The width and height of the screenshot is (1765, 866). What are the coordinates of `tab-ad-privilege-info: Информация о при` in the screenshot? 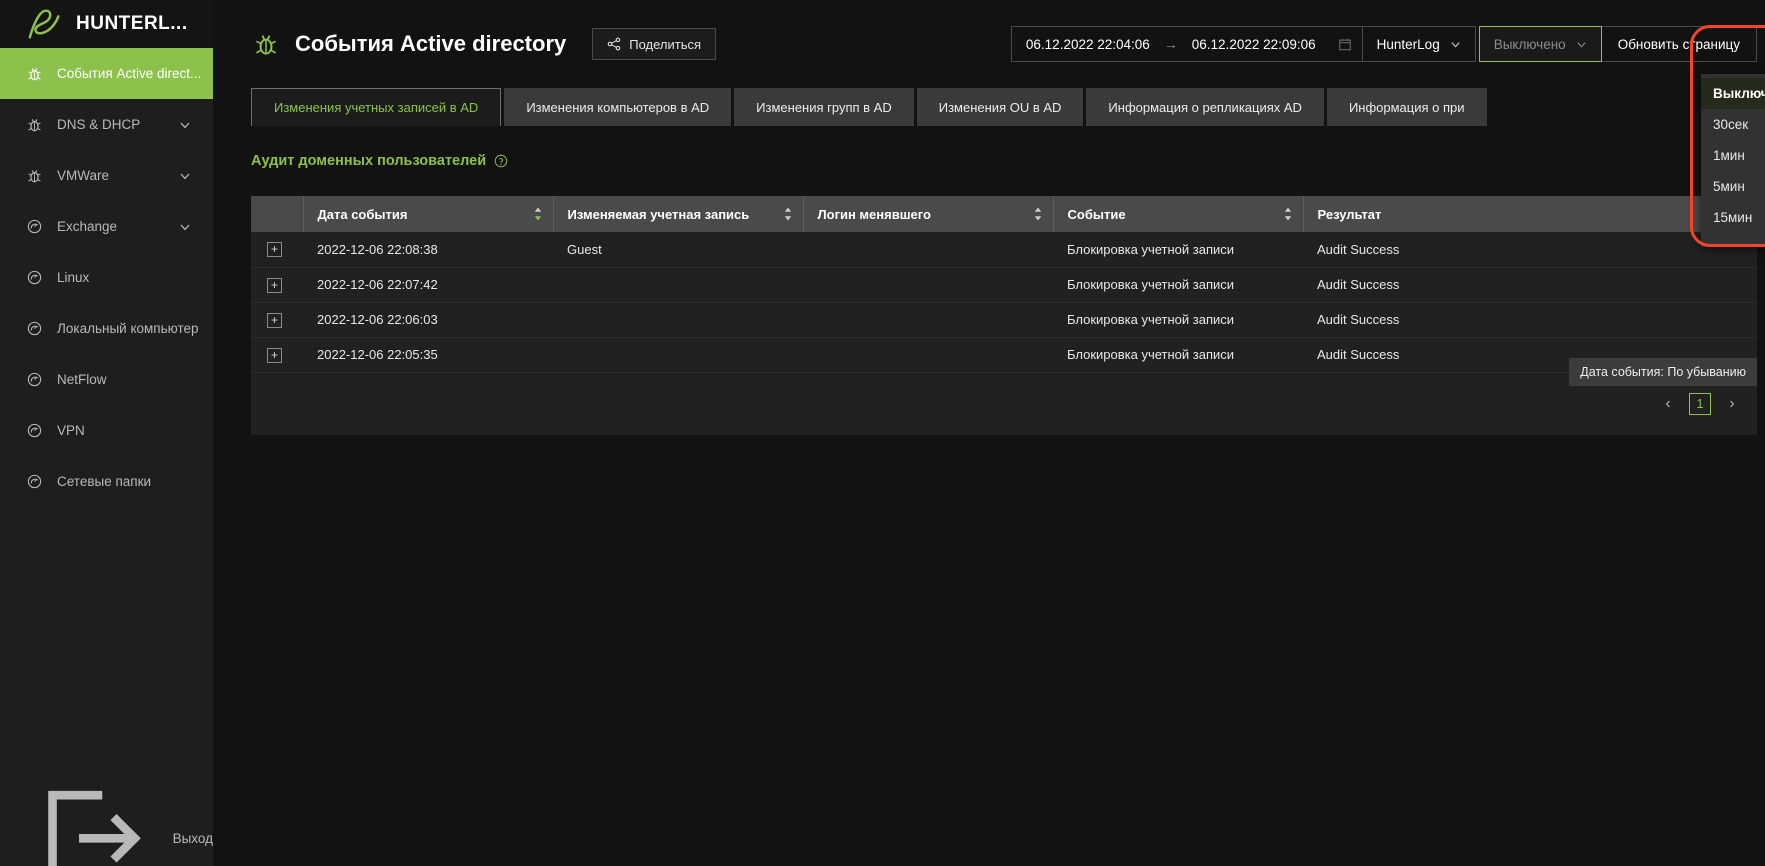 It's located at (1406, 107).